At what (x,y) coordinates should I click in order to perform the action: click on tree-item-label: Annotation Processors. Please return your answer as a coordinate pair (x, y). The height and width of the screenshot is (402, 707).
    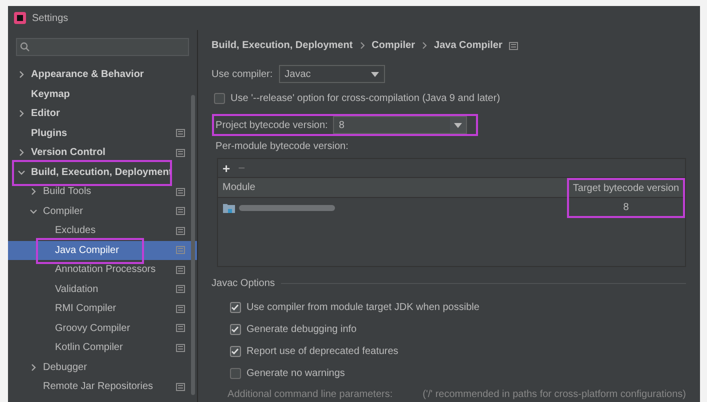
    Looking at the image, I should click on (105, 270).